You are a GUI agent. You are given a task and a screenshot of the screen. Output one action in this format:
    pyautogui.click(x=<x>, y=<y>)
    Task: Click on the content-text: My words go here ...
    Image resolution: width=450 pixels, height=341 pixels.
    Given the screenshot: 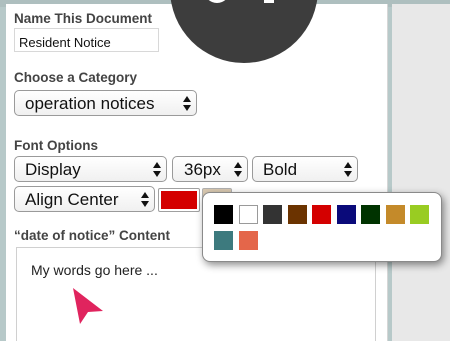 What is the action you would take?
    pyautogui.click(x=94, y=270)
    